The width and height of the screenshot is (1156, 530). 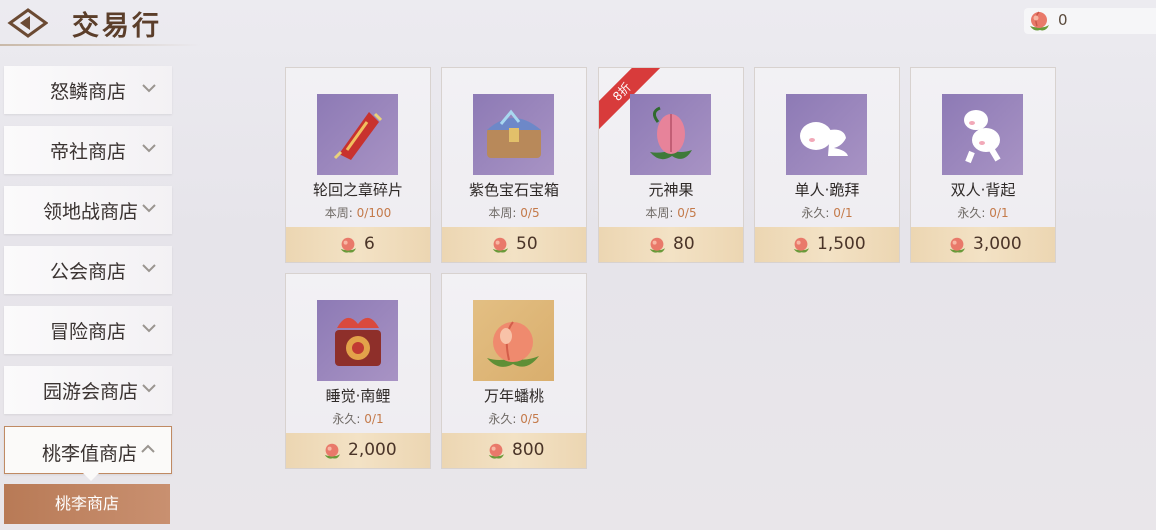 I want to click on item-price: 80, so click(x=684, y=244).